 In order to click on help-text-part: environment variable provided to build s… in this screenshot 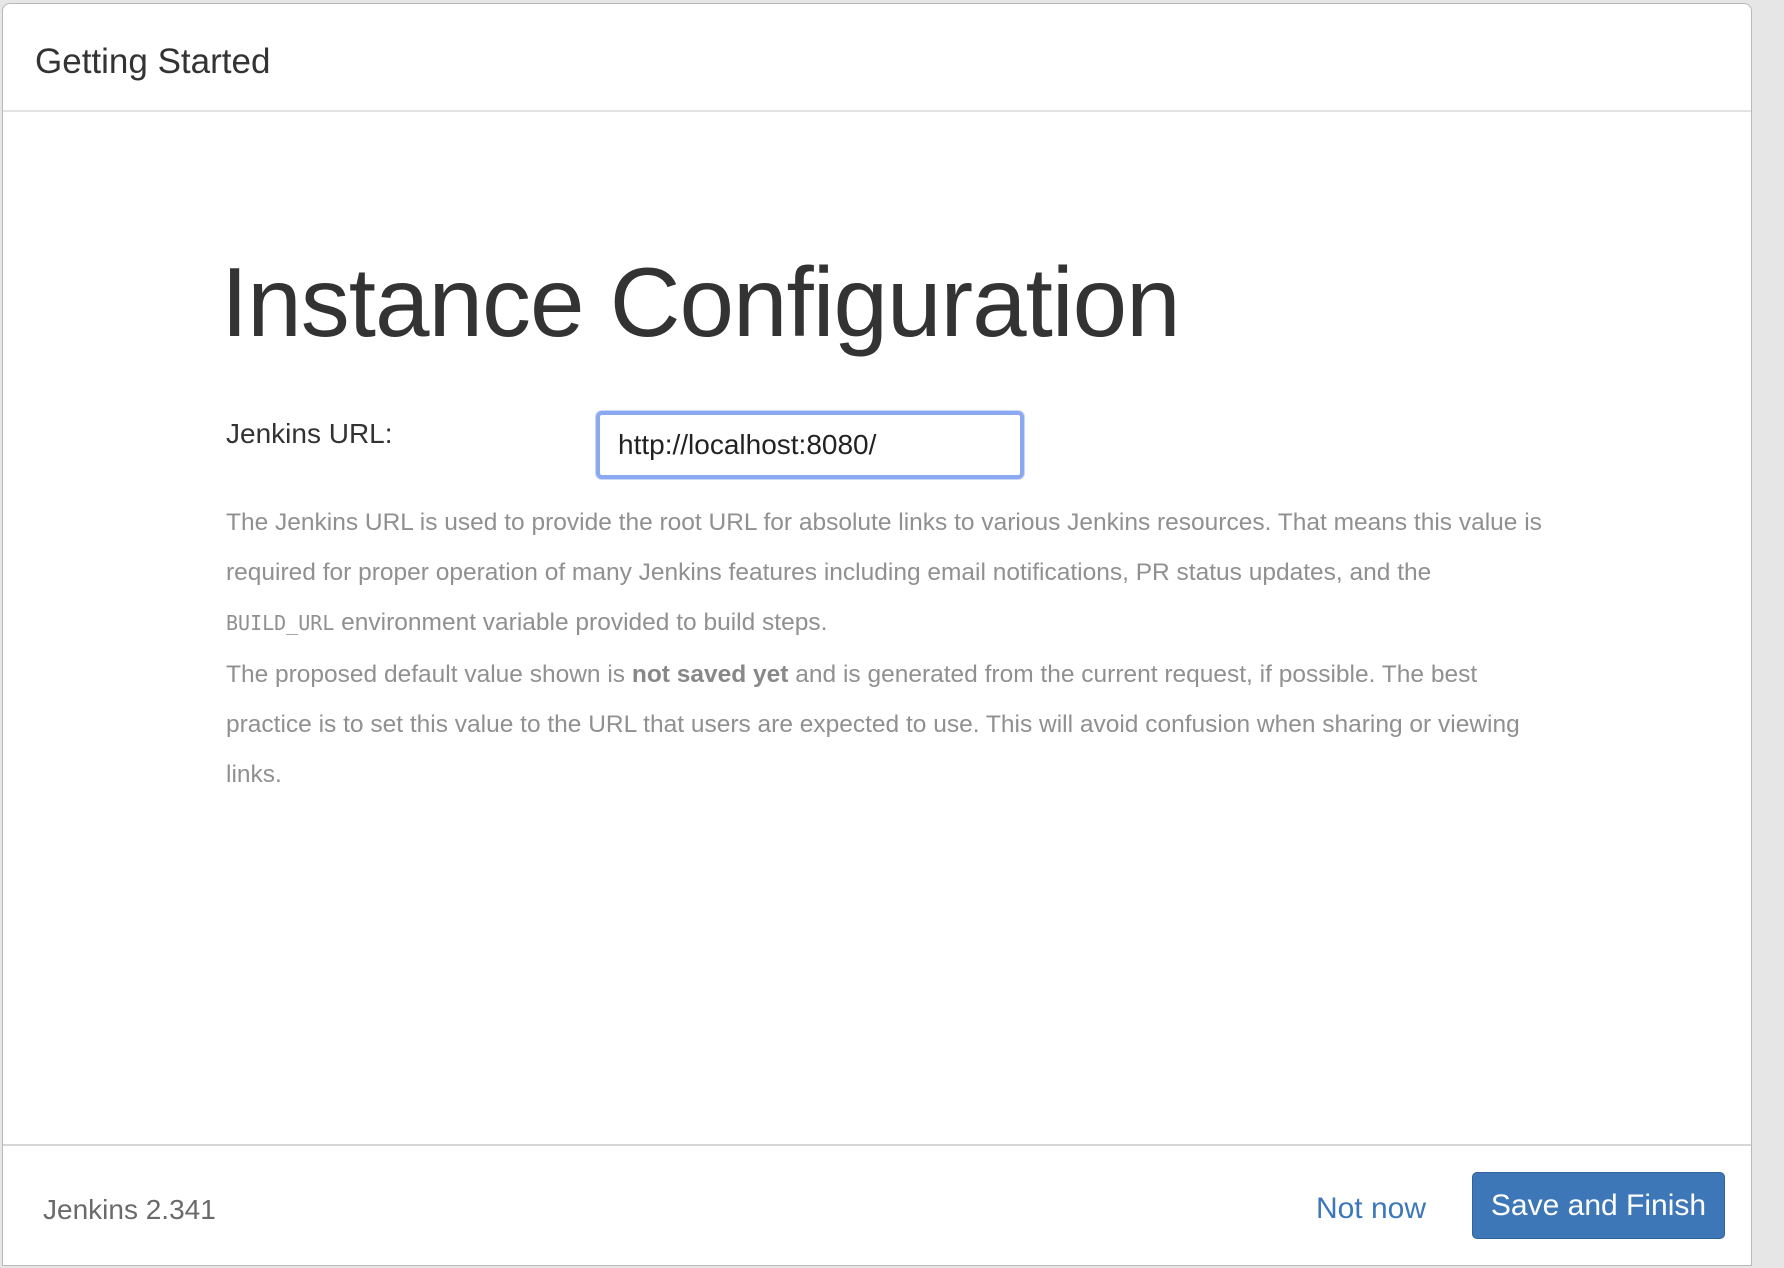, I will do `click(581, 622)`.